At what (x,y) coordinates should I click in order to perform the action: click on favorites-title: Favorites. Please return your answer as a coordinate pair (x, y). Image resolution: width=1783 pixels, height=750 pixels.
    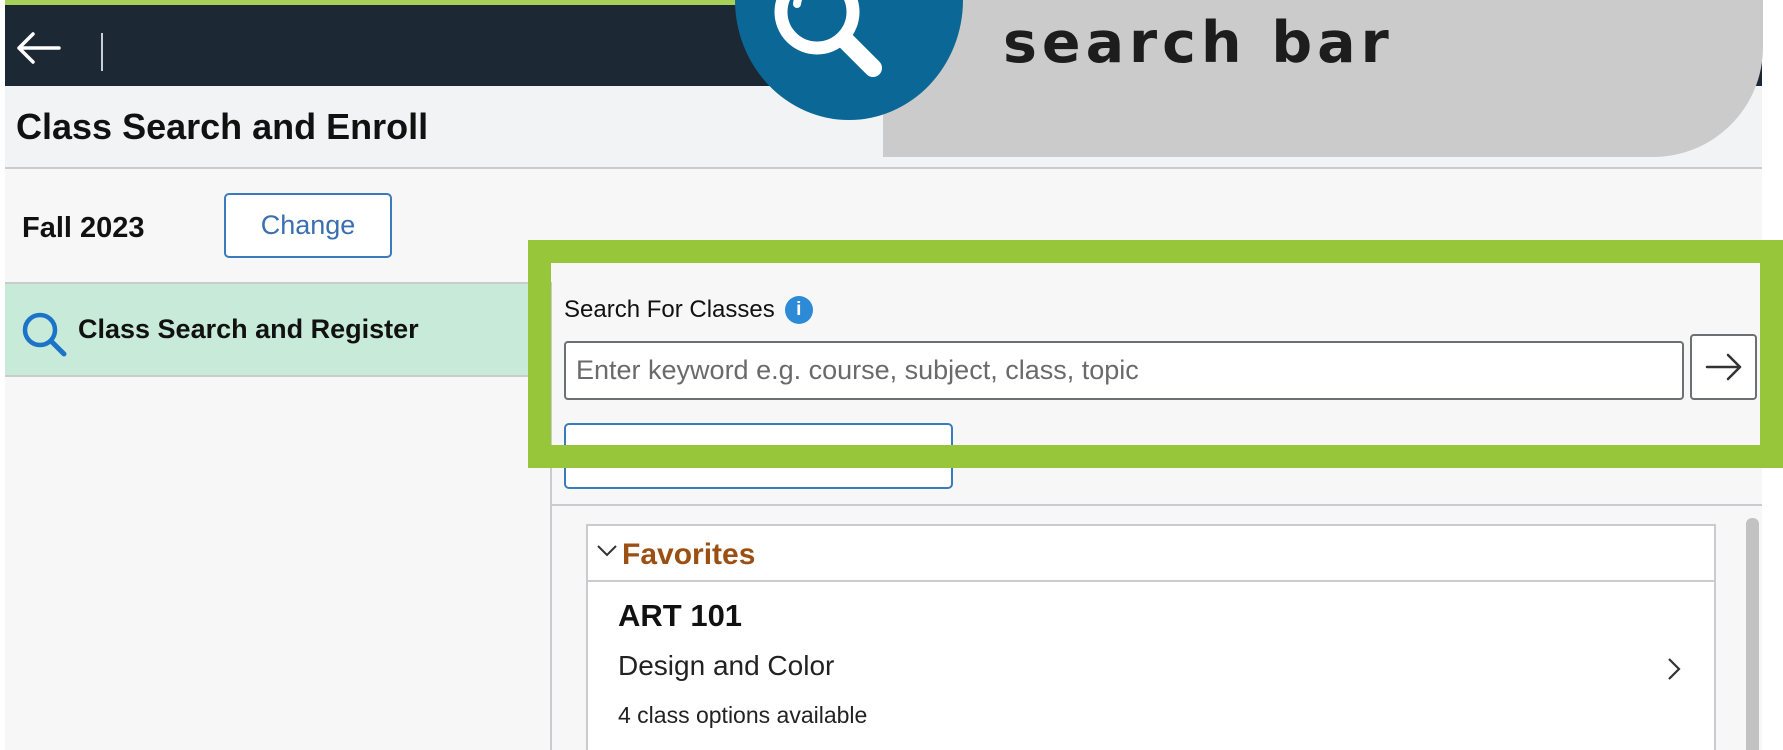
    Looking at the image, I should click on (689, 554).